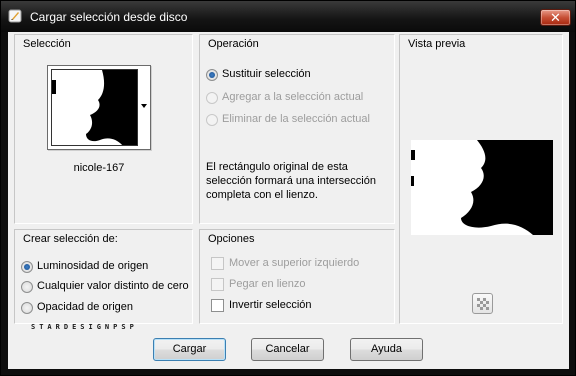 The image size is (576, 376). Describe the element at coordinates (233, 44) in the screenshot. I see `operacion-title: Operación` at that location.